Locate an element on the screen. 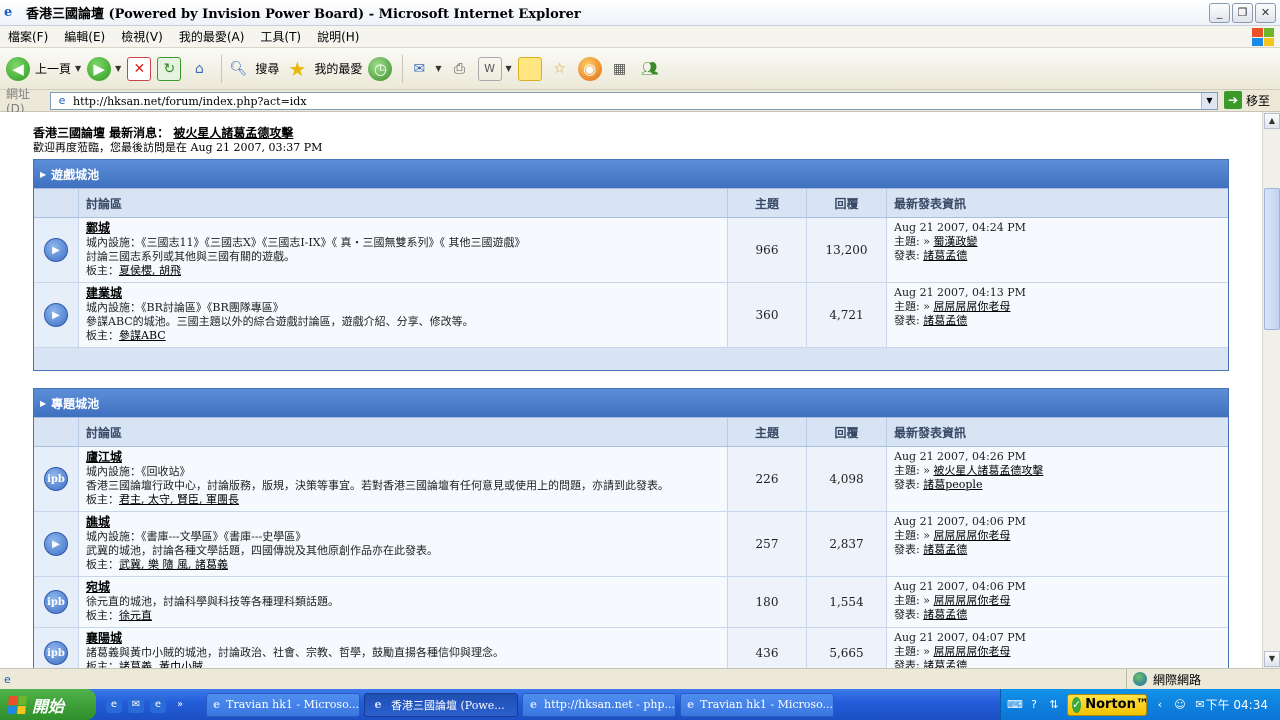 This screenshot has width=1280, height=720. media-button: ▦ is located at coordinates (620, 69).